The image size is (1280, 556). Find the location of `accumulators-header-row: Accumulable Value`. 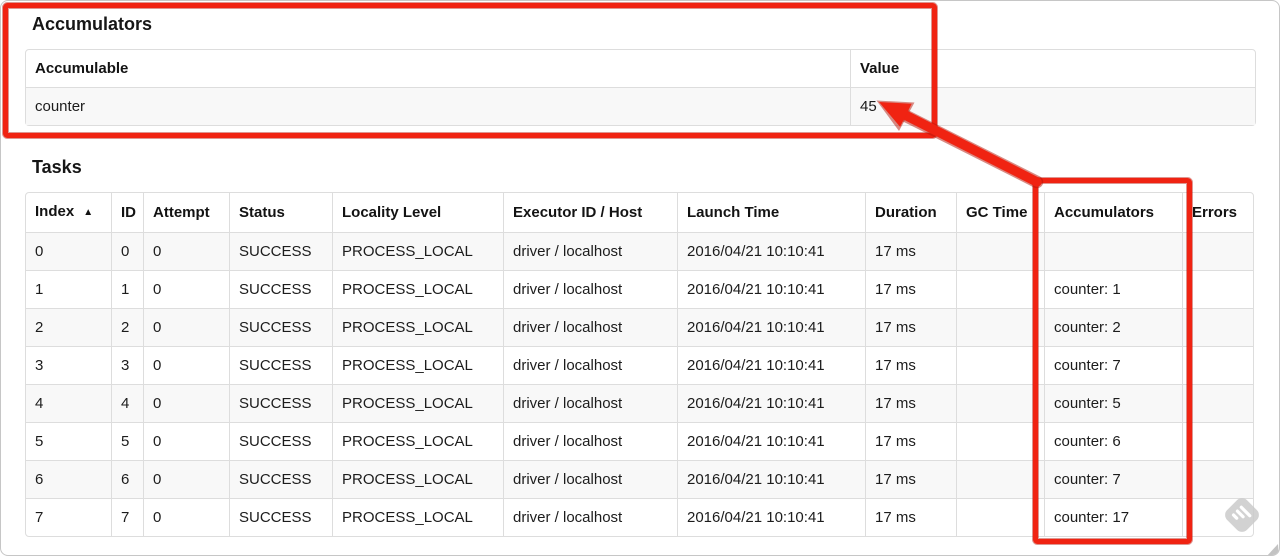

accumulators-header-row: Accumulable Value is located at coordinates (640, 68).